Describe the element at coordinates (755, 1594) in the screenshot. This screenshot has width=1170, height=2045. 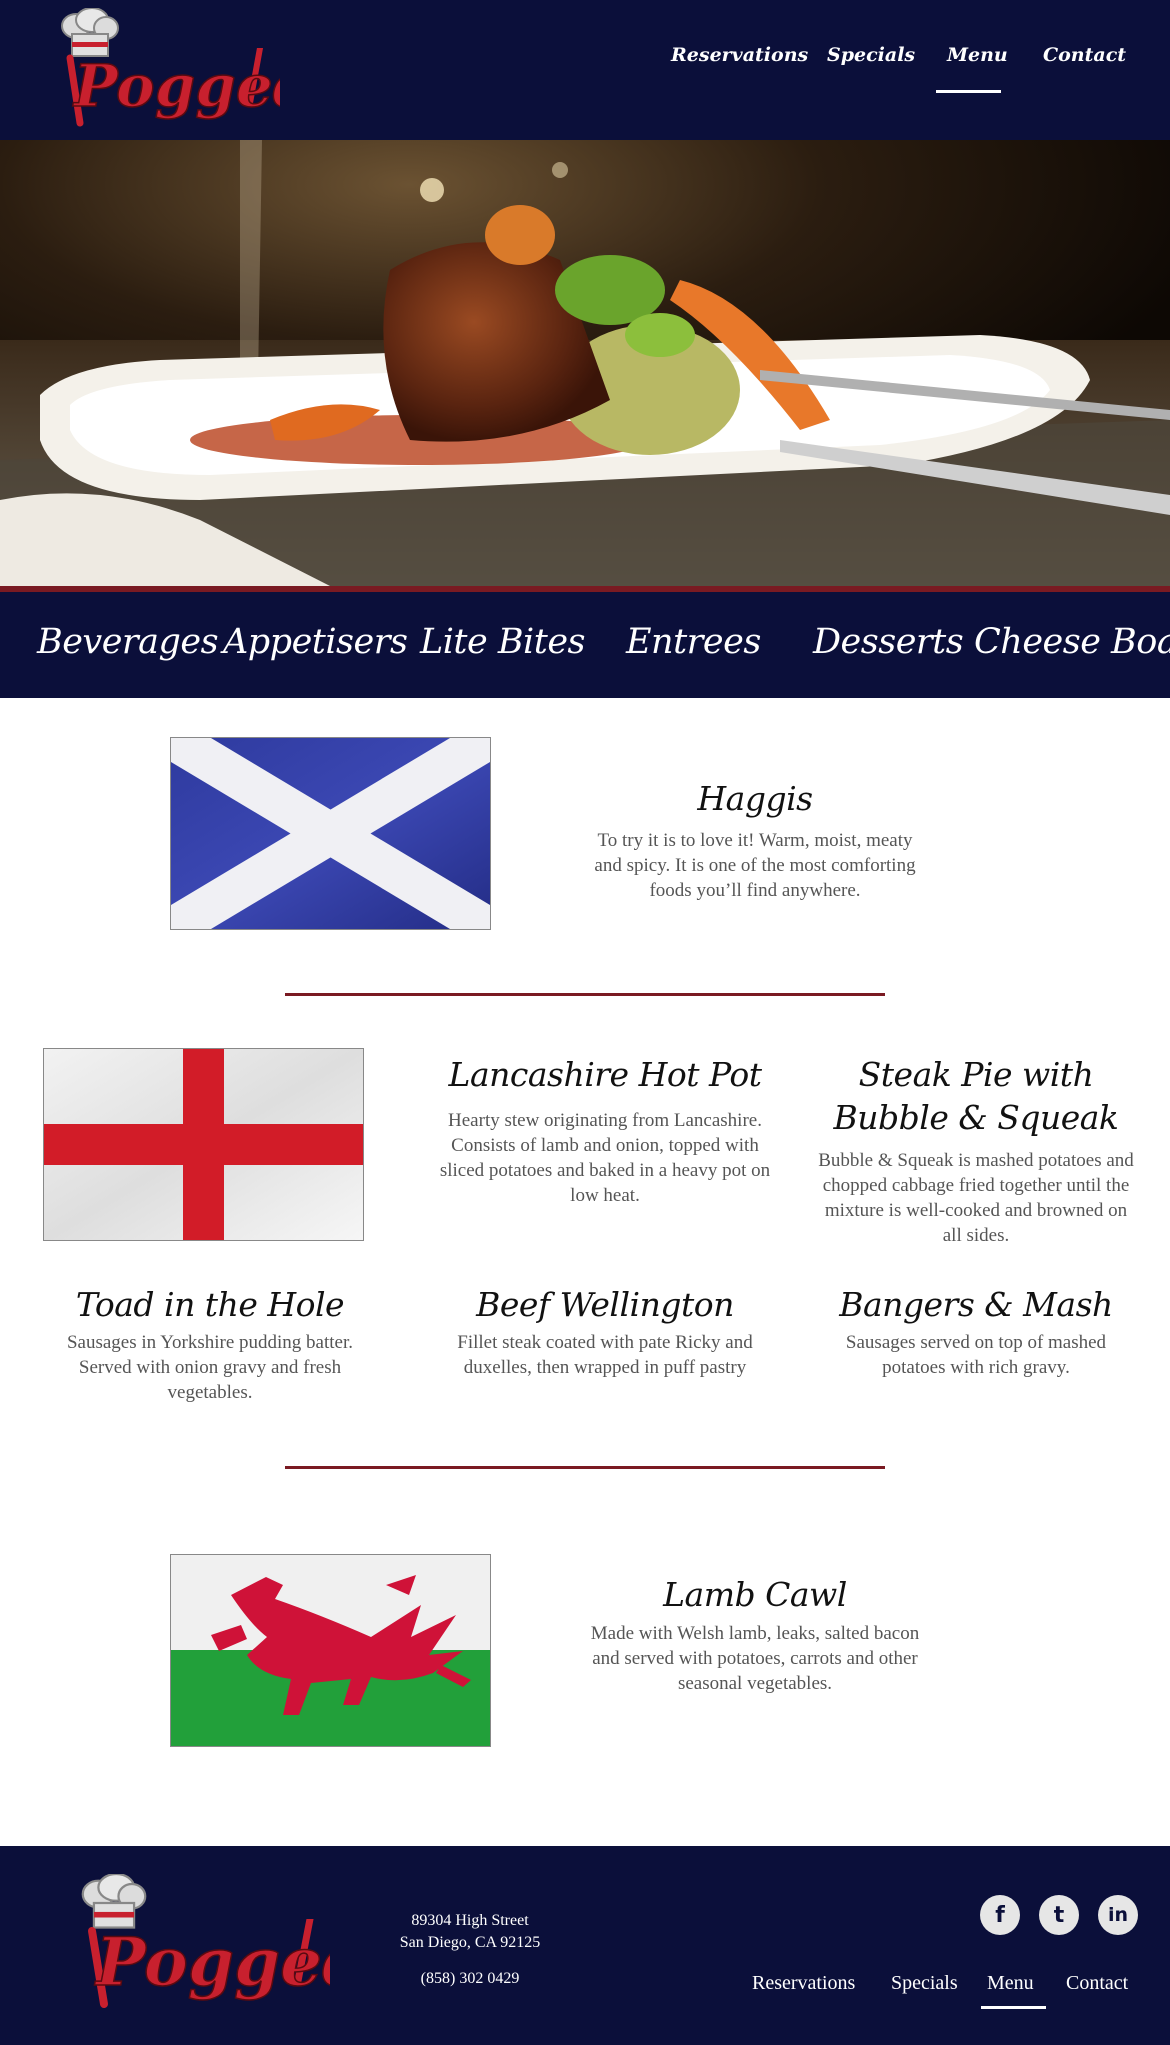
I see `dish-title-lambcawl: Lamb Cawl` at that location.